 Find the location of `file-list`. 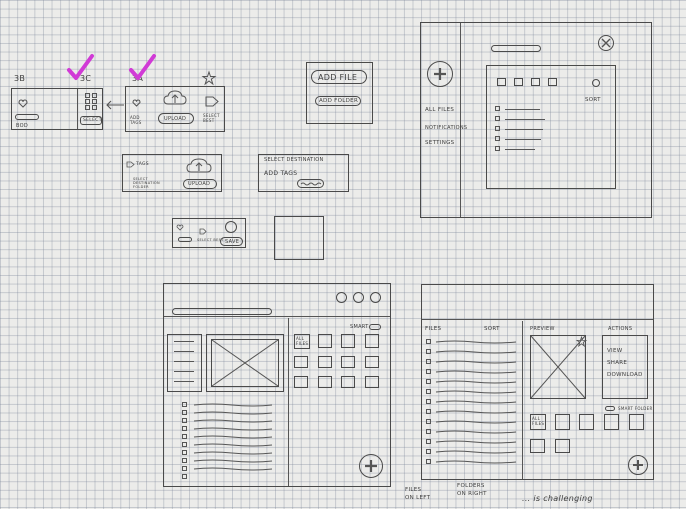

file-list is located at coordinates (525, 131).